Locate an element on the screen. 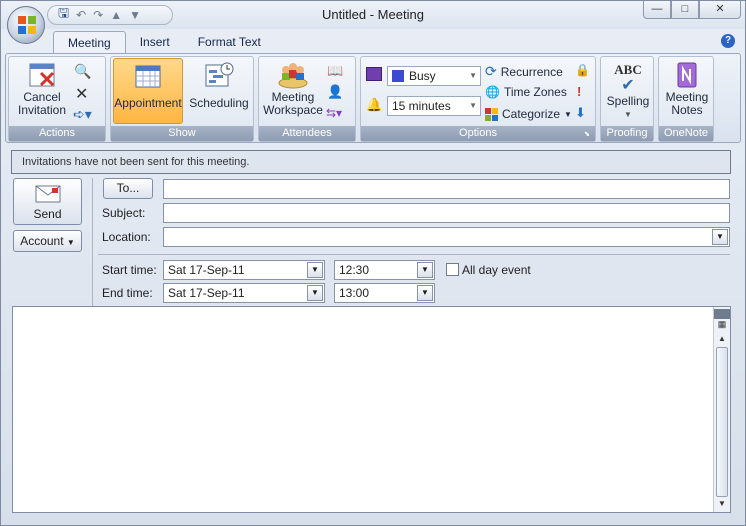  undo-icon: ↶ is located at coordinates (81, 15).